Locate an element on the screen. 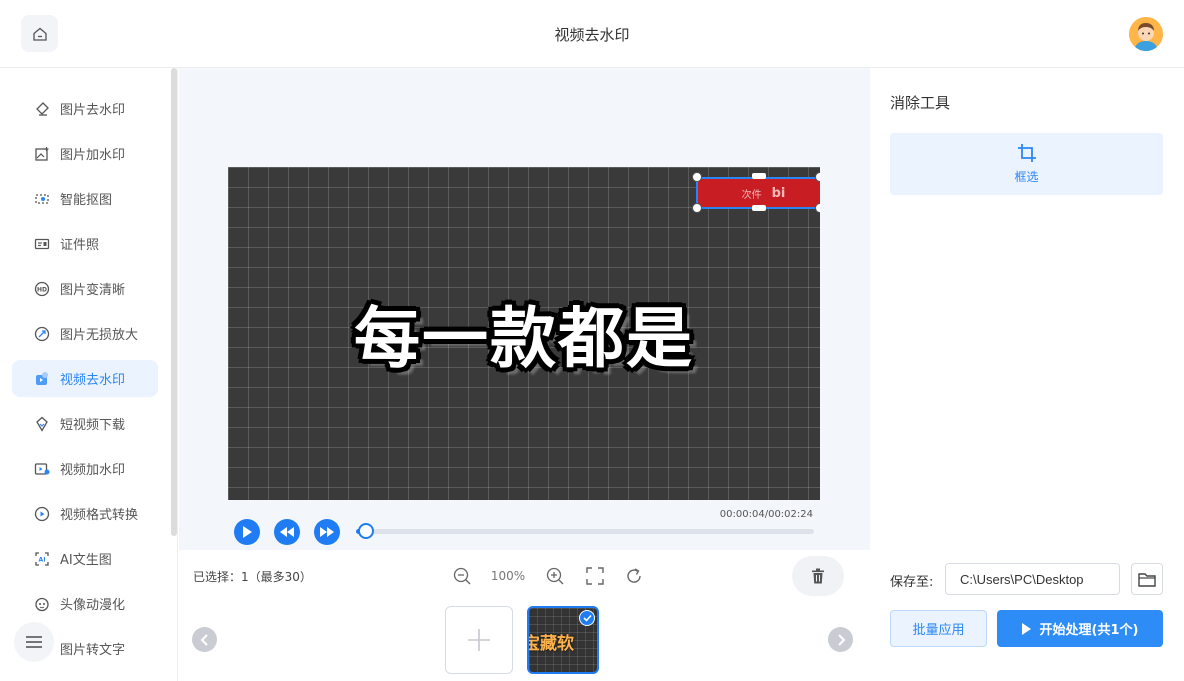 This screenshot has width=1184, height=681. zoom-out-button is located at coordinates (462, 576).